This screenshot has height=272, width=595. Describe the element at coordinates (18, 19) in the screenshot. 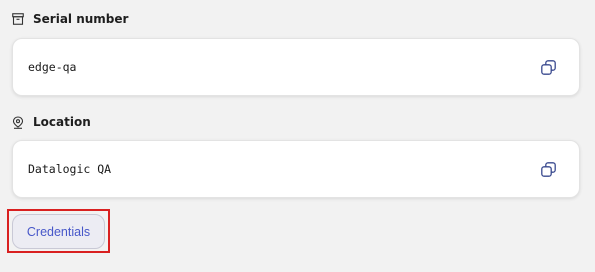

I see `archive-box-icon` at that location.